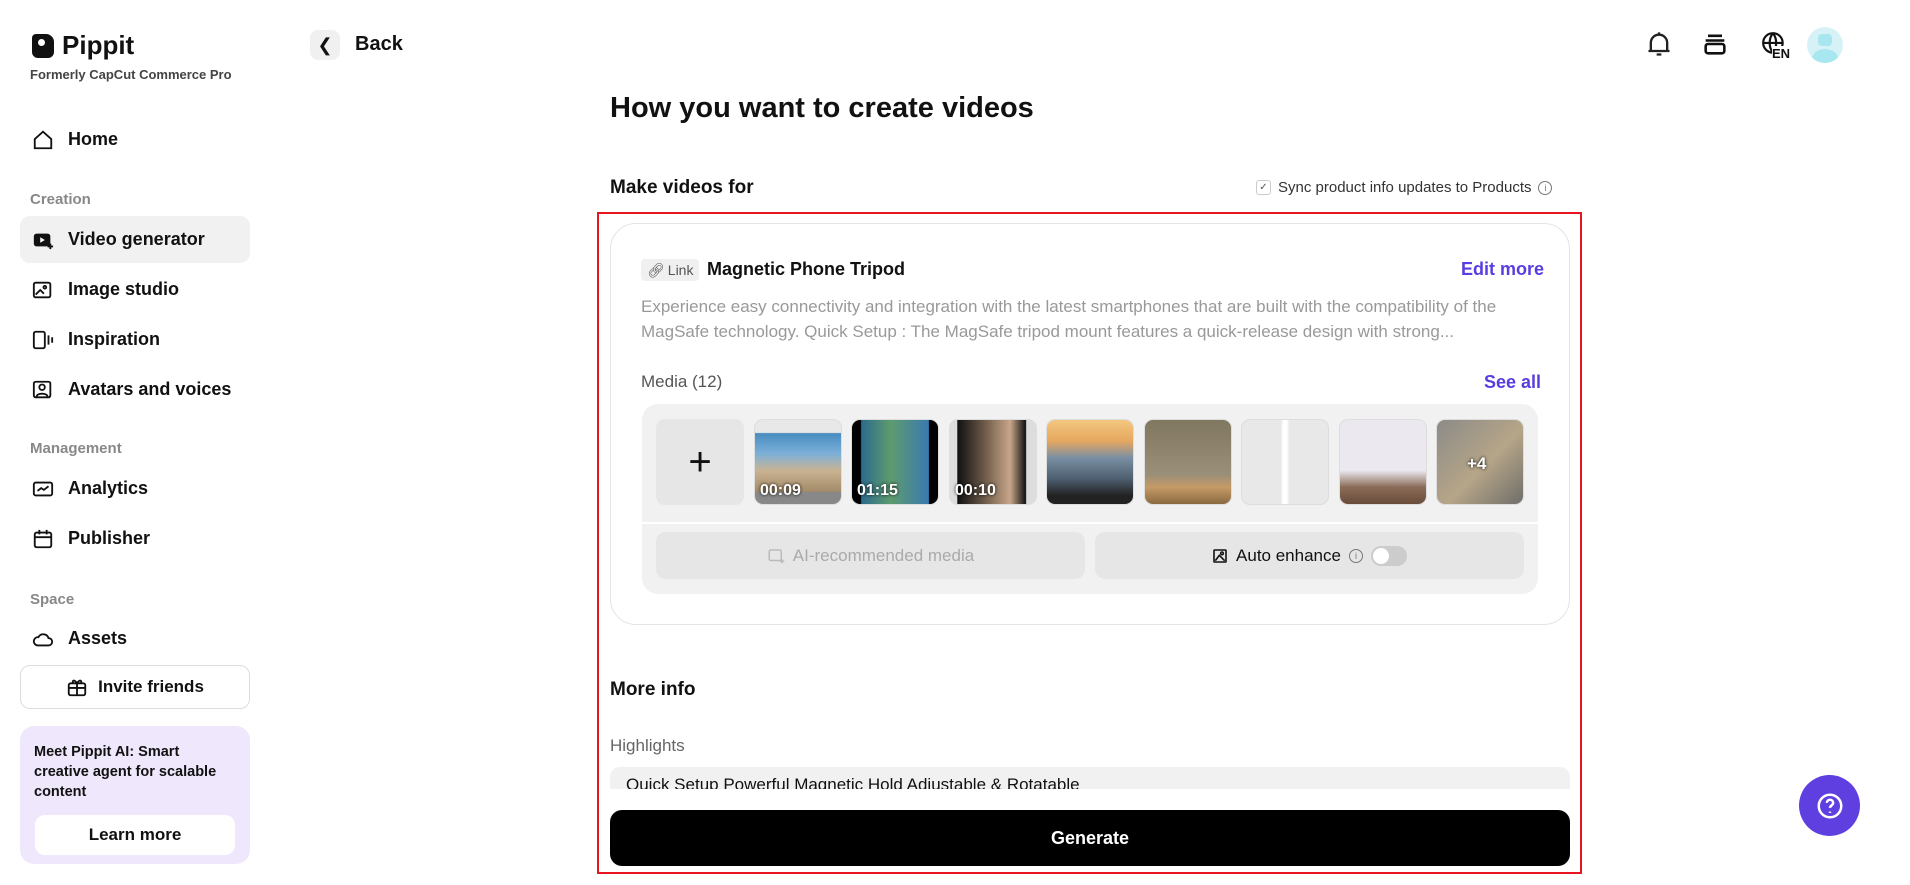 Image resolution: width=1910 pixels, height=885 pixels. I want to click on auto-enhance-toggle, so click(1388, 555).